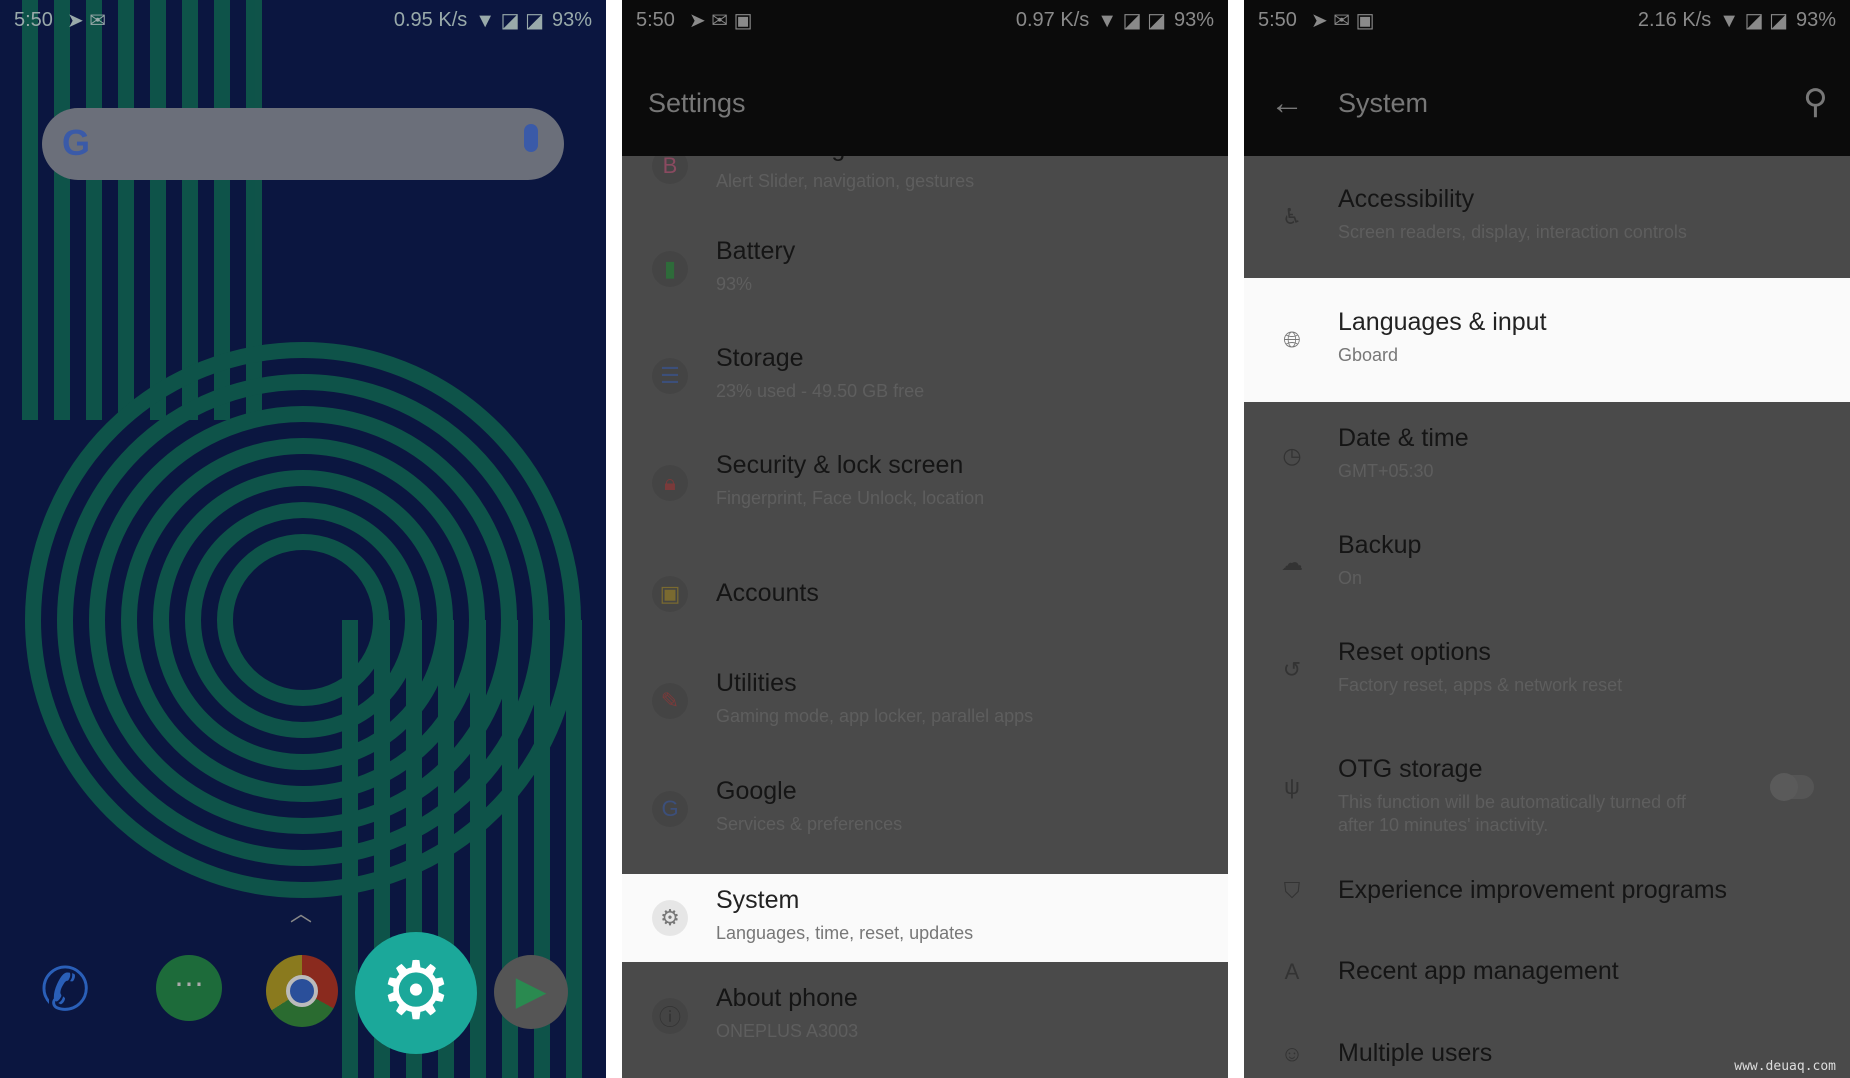 Image resolution: width=1850 pixels, height=1078 pixels. What do you see at coordinates (925, 375) in the screenshot?
I see `list-item: ☰ Storage 23% used - 49.50 GB free` at bounding box center [925, 375].